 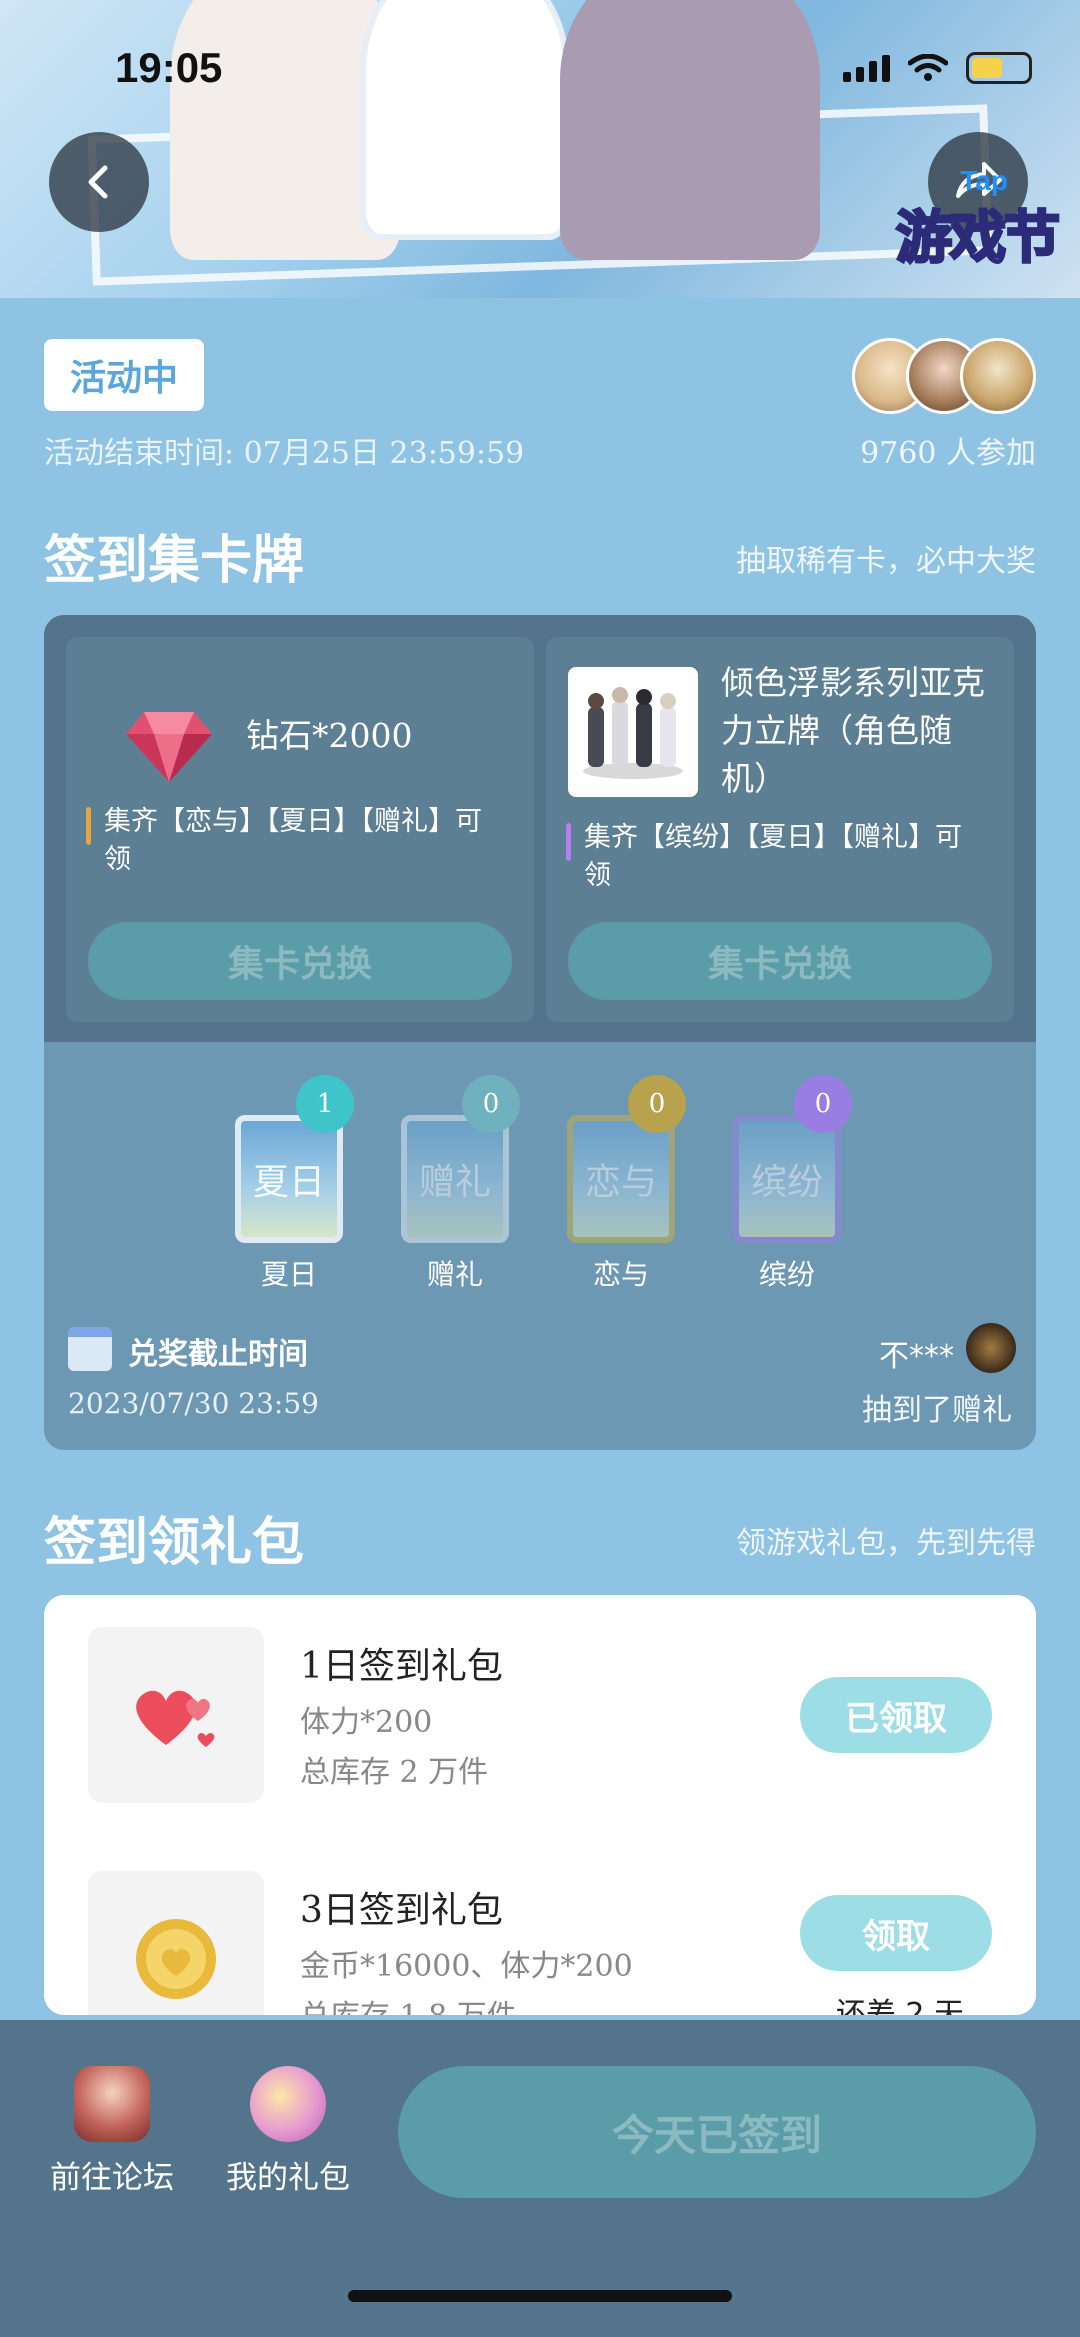 What do you see at coordinates (776, 857) in the screenshot?
I see `prize-requirement: 集齐【缤纷】【夏日】【赠礼】可领` at bounding box center [776, 857].